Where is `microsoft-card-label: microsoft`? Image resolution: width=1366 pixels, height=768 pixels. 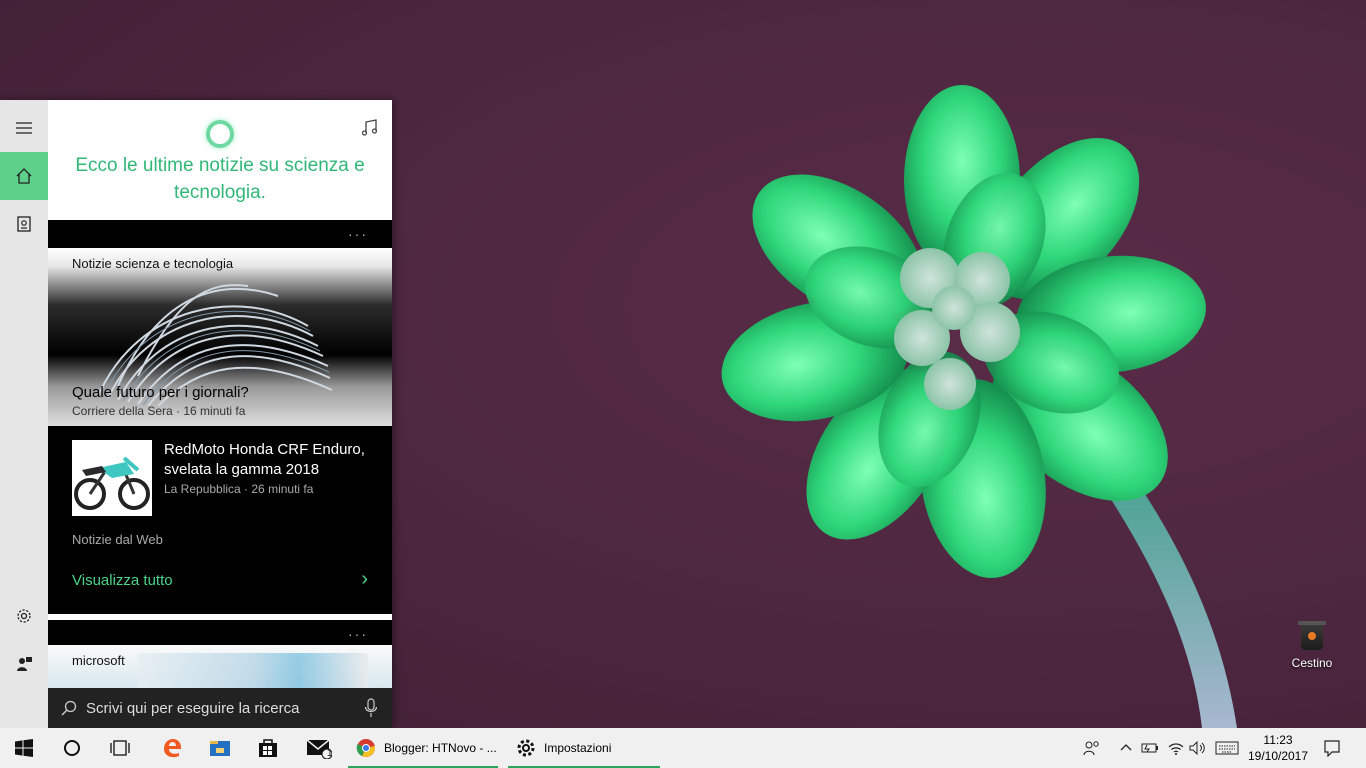
microsoft-card-label: microsoft is located at coordinates (98, 660).